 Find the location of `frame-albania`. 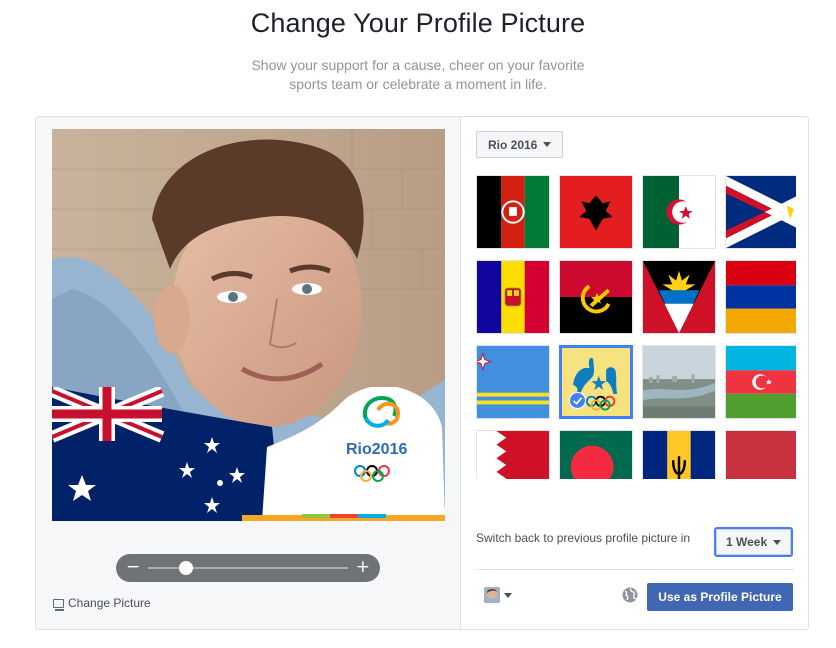

frame-albania is located at coordinates (596, 212).